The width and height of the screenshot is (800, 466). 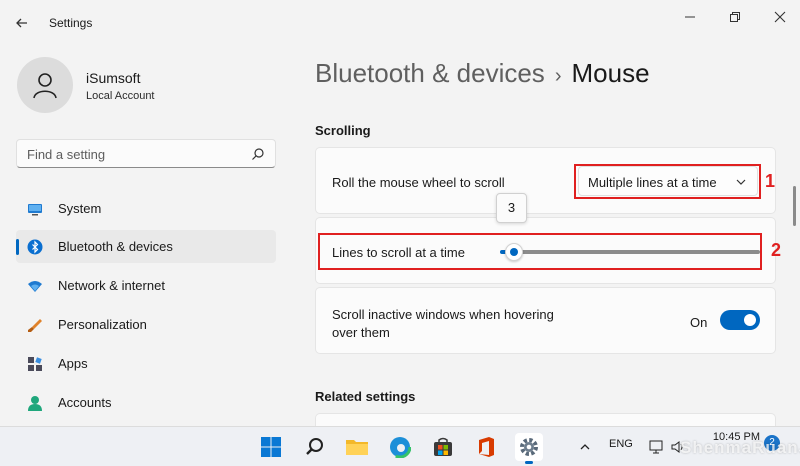 I want to click on inactive-label-line2: over them, so click(x=361, y=332).